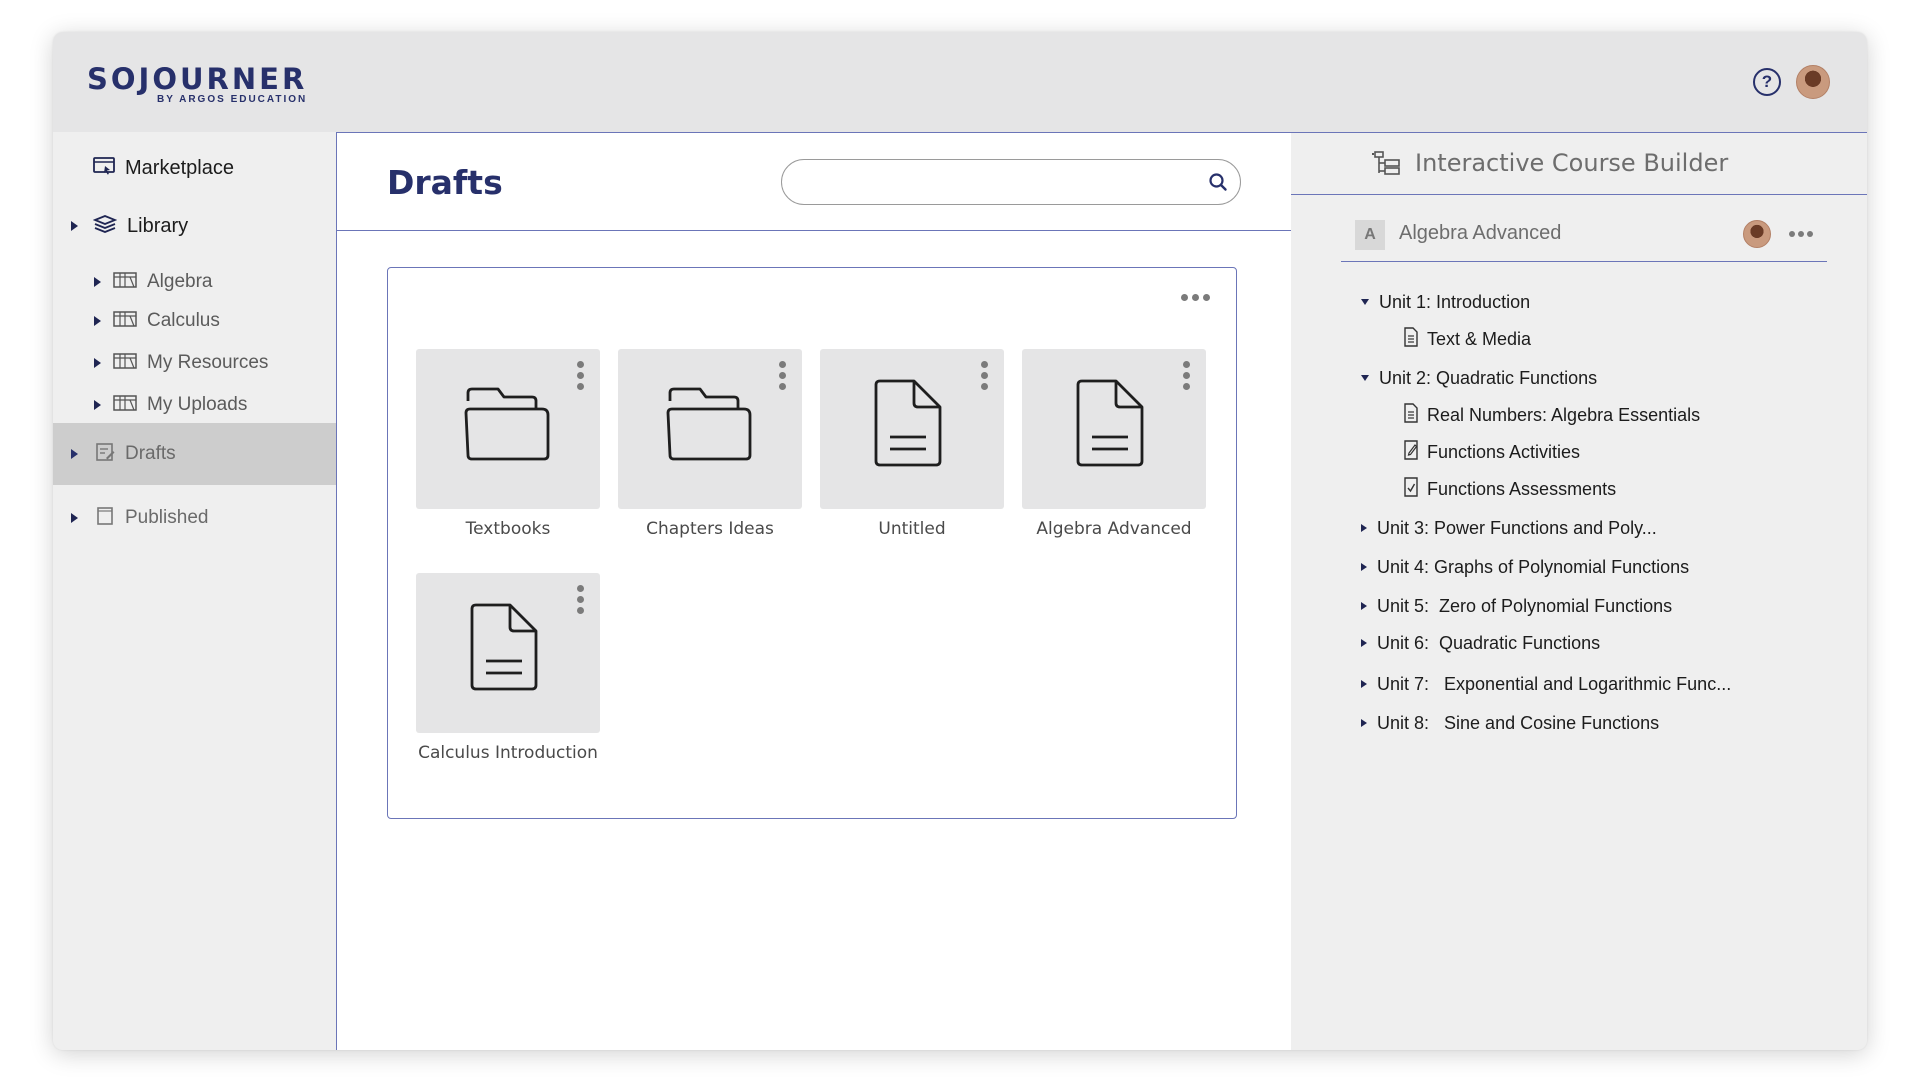 The width and height of the screenshot is (1920, 1080). Describe the element at coordinates (104, 168) in the screenshot. I see `marketplace-icon` at that location.